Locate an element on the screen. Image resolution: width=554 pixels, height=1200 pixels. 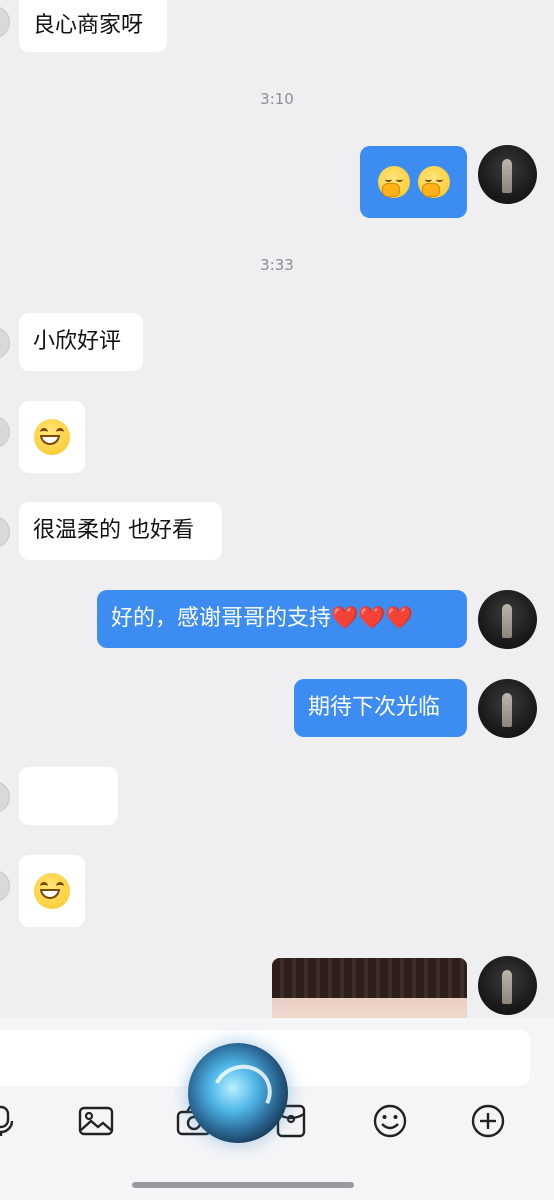
message-text: 期待下次光临 is located at coordinates (374, 707).